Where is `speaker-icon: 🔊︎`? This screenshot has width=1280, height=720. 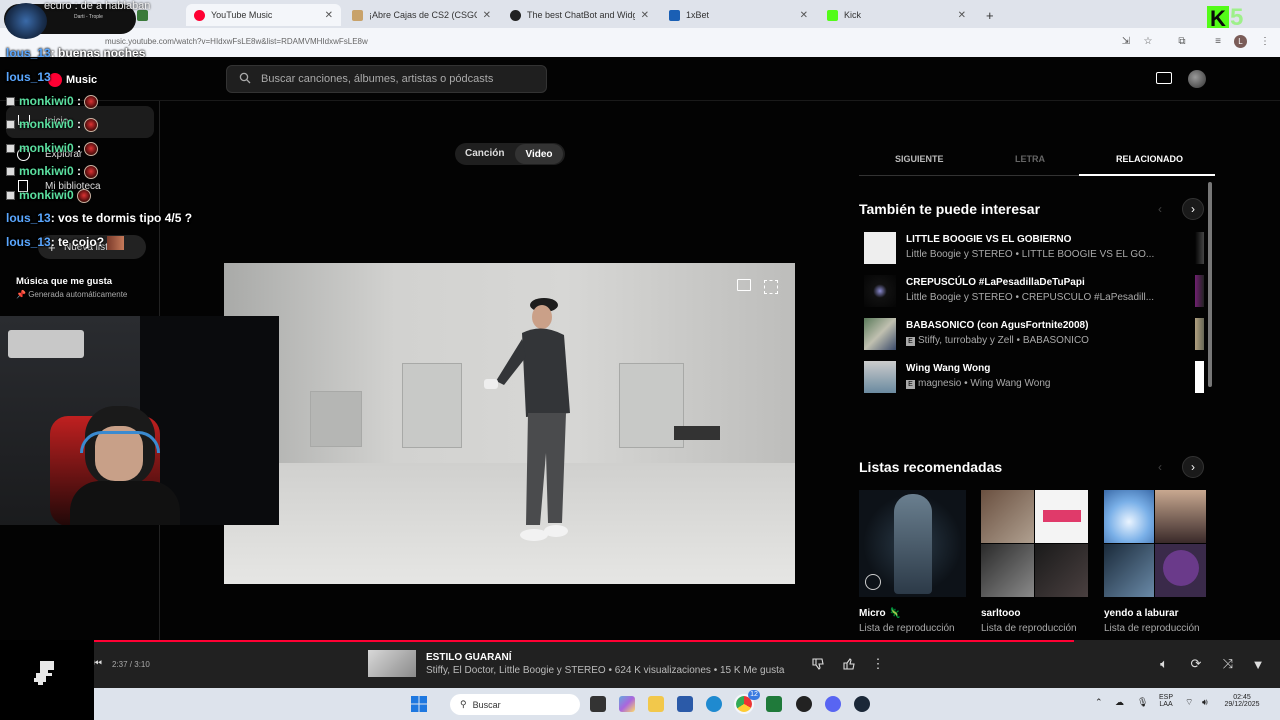 speaker-icon: 🔊︎ is located at coordinates (1205, 702).